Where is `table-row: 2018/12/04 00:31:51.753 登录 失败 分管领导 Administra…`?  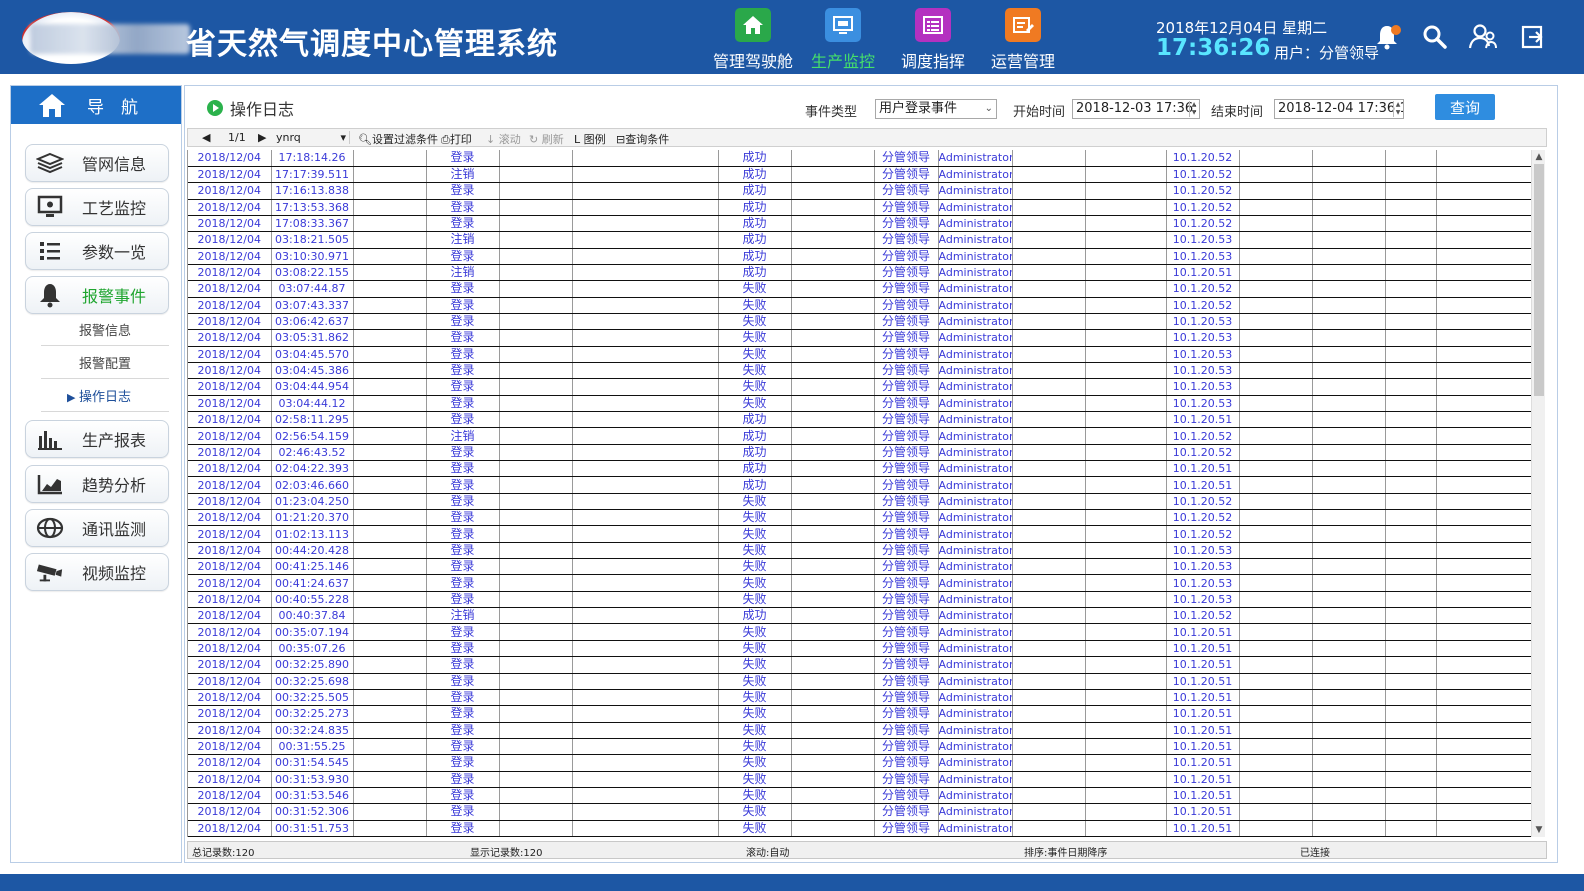 table-row: 2018/12/04 00:31:51.753 登录 失败 分管领导 Administra… is located at coordinates (859, 828).